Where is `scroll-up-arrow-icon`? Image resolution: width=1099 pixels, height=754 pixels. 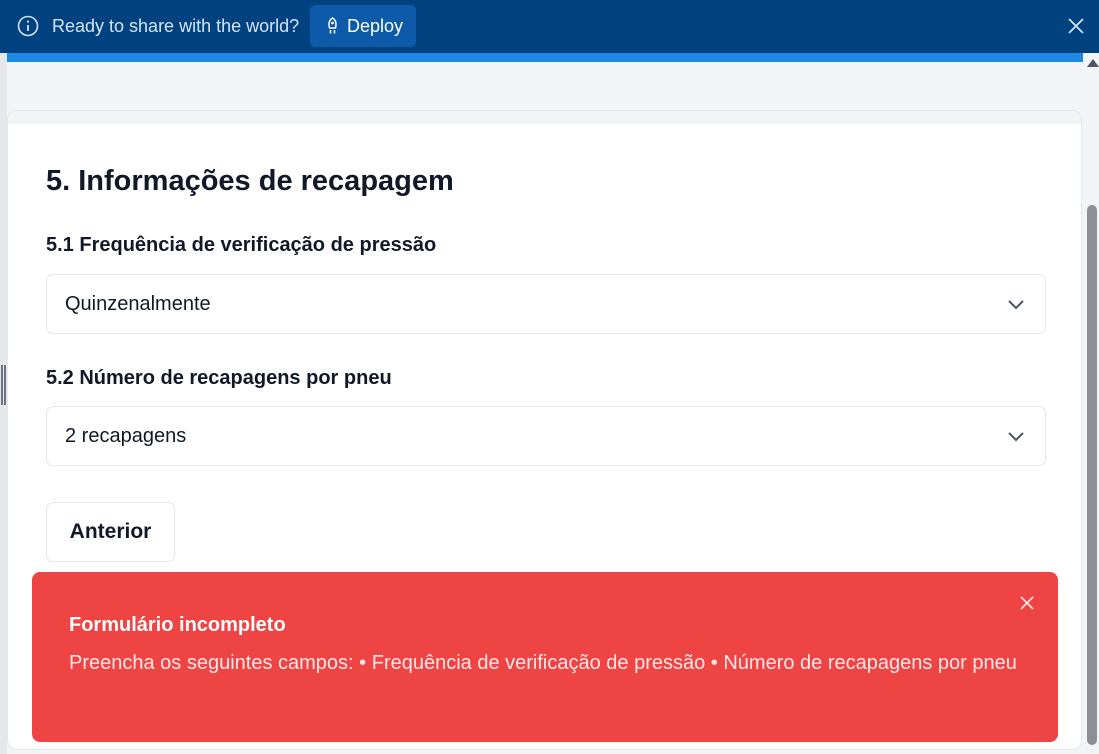
scroll-up-arrow-icon is located at coordinates (1093, 63).